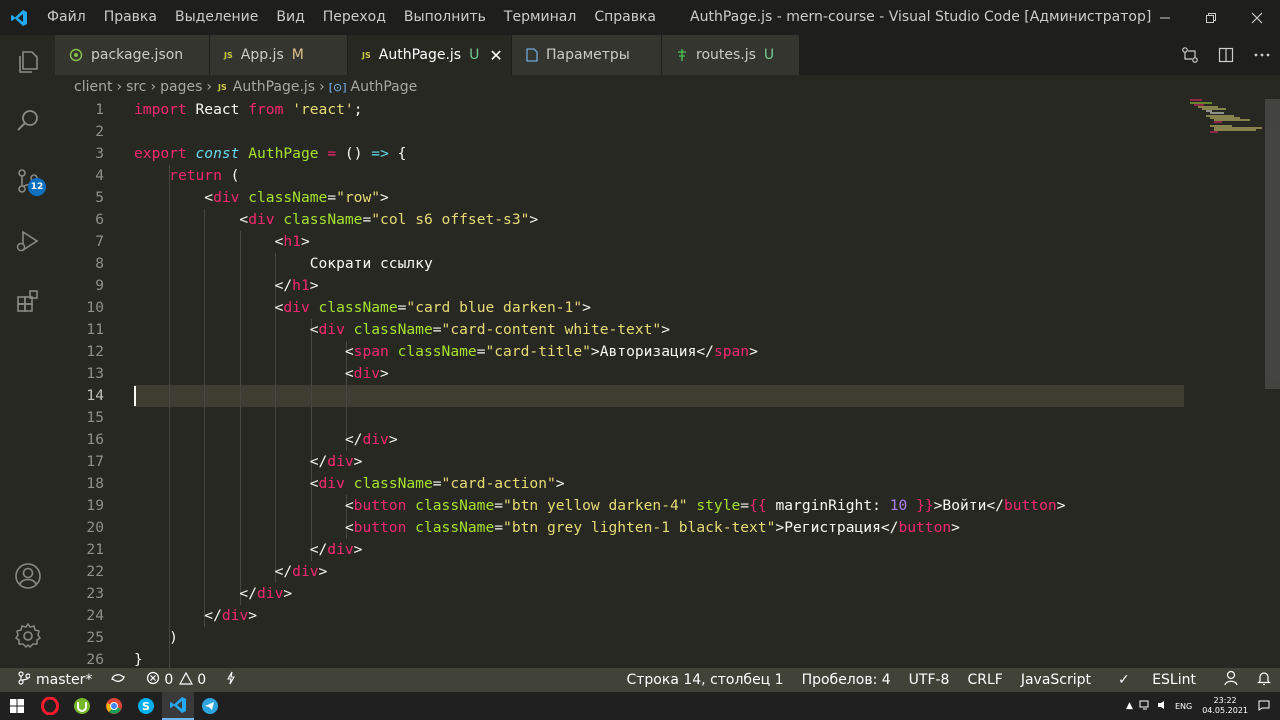 The width and height of the screenshot is (1280, 720). I want to click on breadcrumb-item: client, so click(93, 87).